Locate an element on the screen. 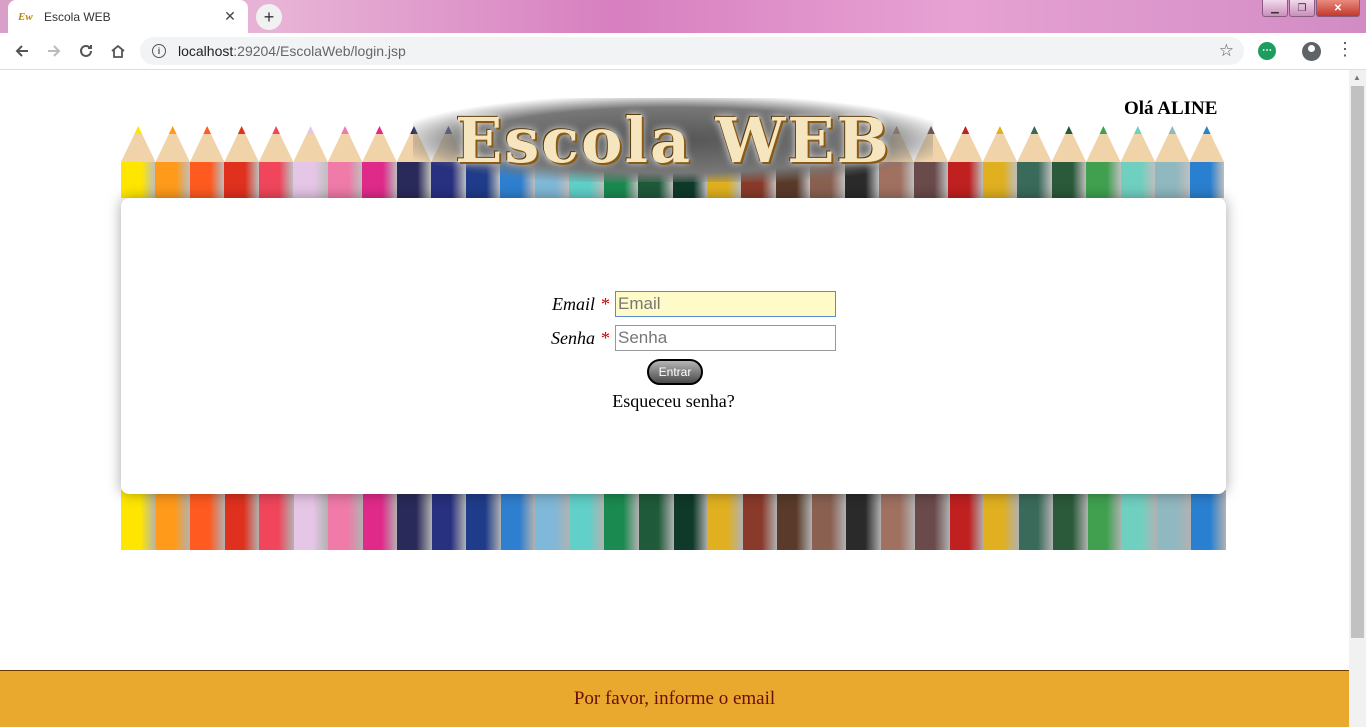 The width and height of the screenshot is (1366, 727). senha-required-mark: * is located at coordinates (605, 337).